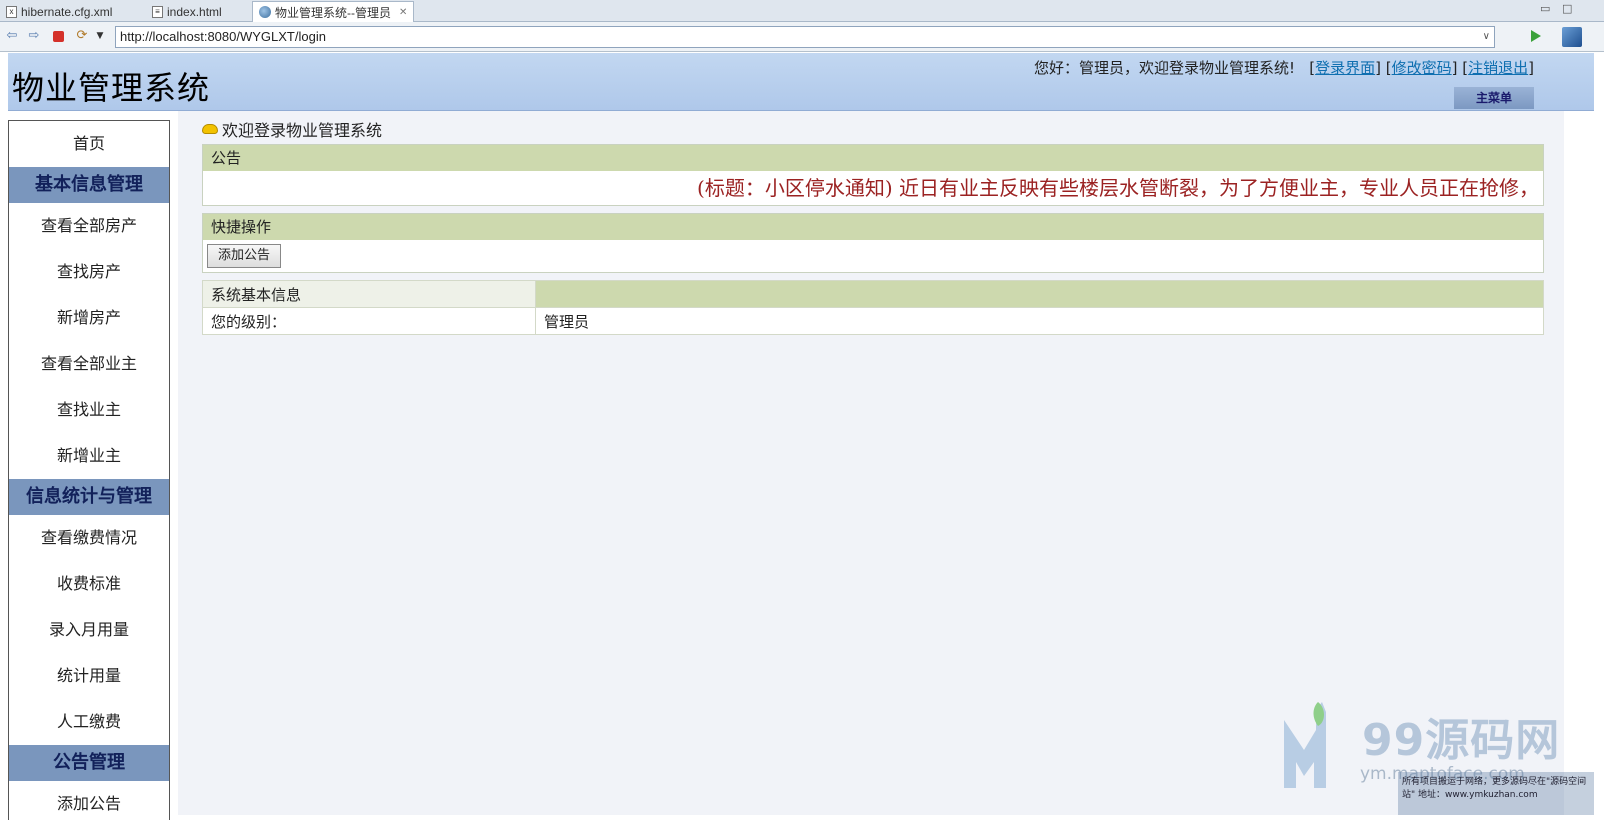  What do you see at coordinates (89, 676) in the screenshot?
I see `sidebar-item-usage-stats: 统计用量` at bounding box center [89, 676].